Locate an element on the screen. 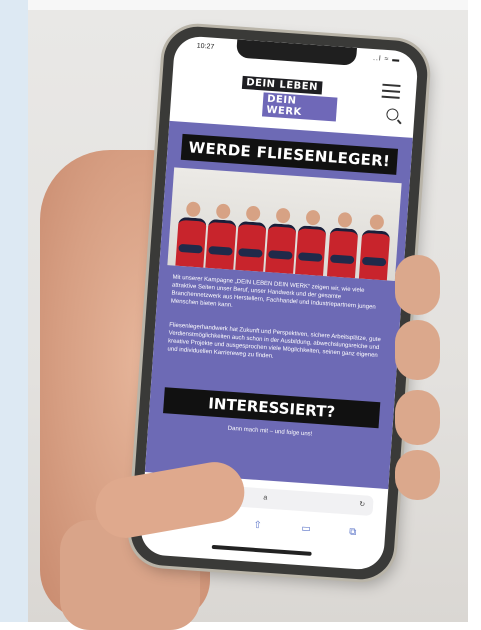 The height and width of the screenshot is (630, 481). status-time: 10:27 is located at coordinates (205, 46).